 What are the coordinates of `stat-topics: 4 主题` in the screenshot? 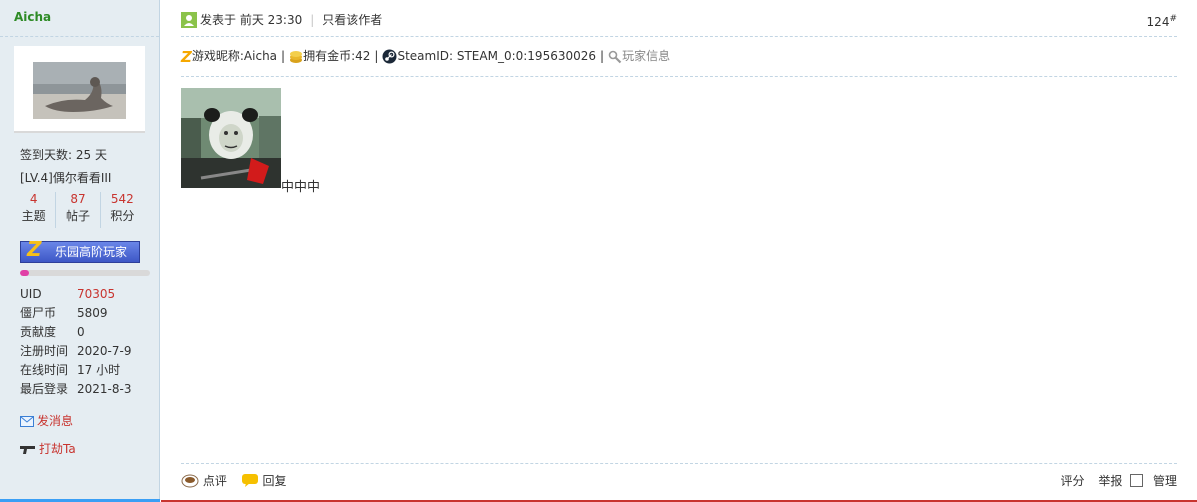 It's located at (33, 210).